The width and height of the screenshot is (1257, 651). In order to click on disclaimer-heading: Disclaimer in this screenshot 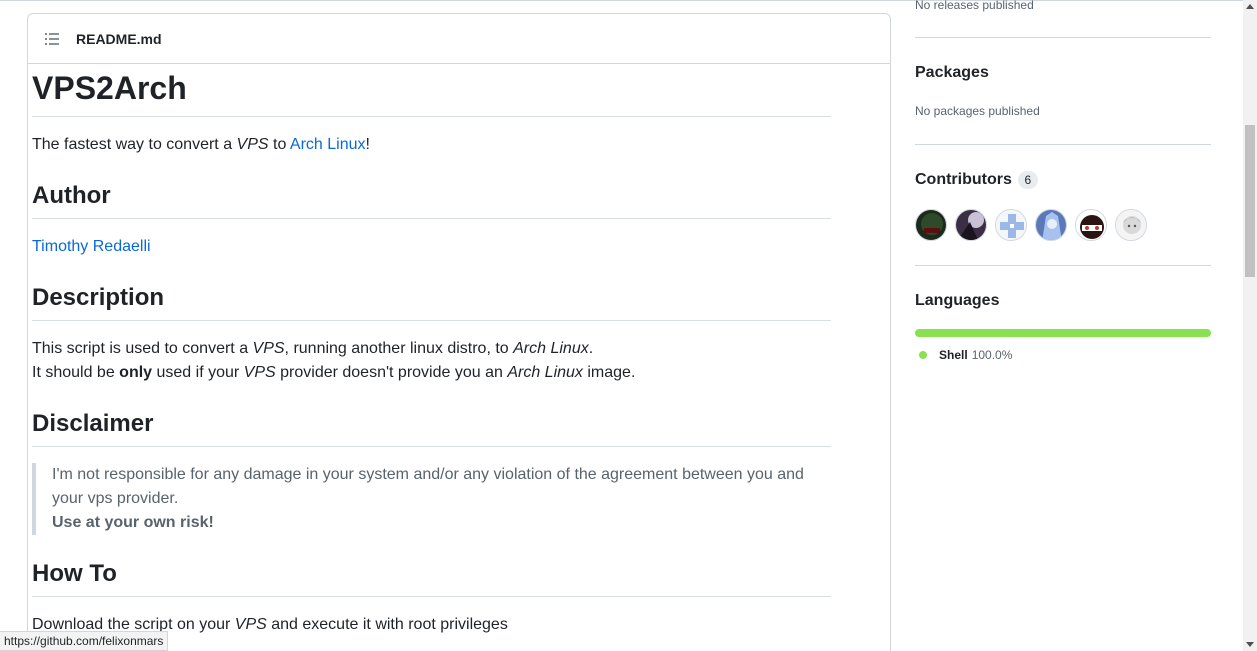, I will do `click(431, 428)`.